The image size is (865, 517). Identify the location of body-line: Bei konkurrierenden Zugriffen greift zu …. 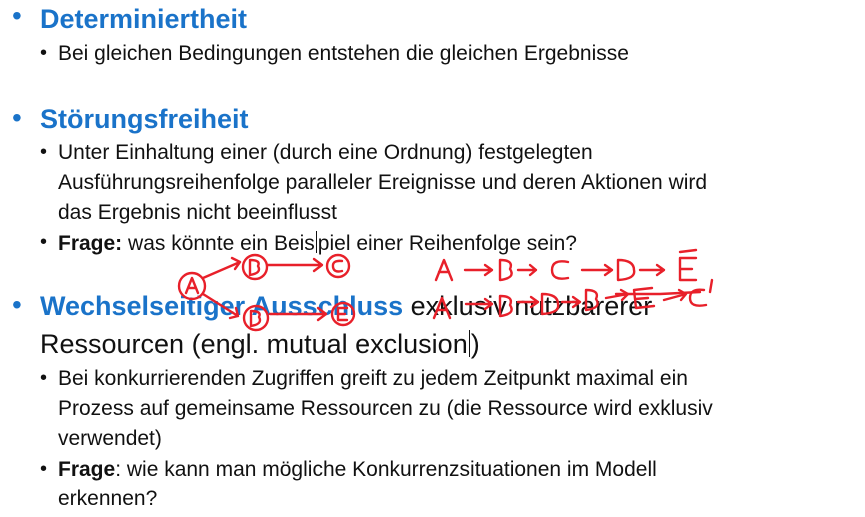
(373, 378).